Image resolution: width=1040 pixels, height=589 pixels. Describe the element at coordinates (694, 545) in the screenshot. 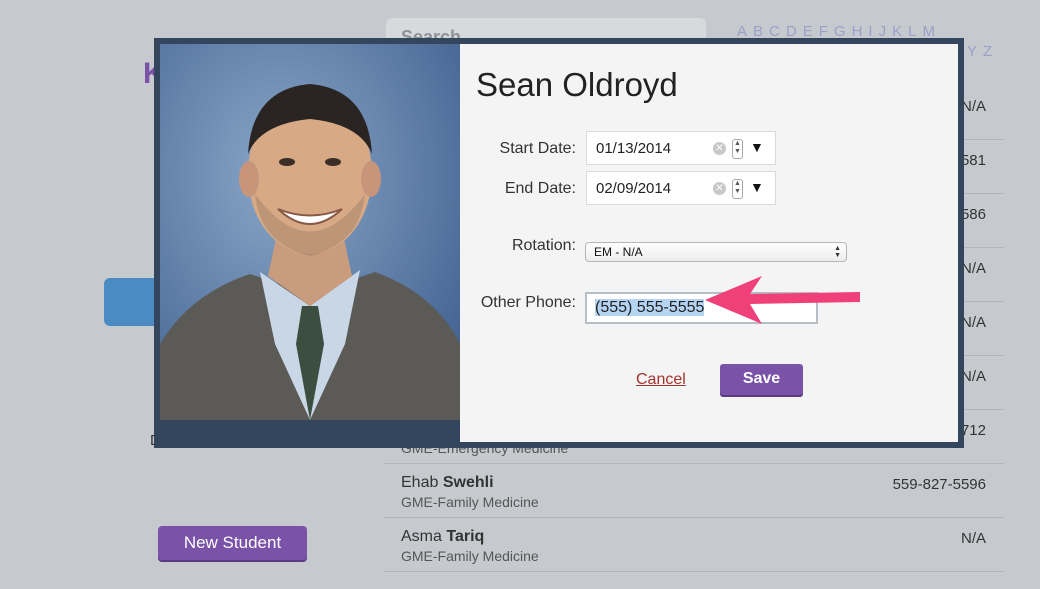

I see `list-item: Asma Tariq GME-Family Medicine N/A` at that location.